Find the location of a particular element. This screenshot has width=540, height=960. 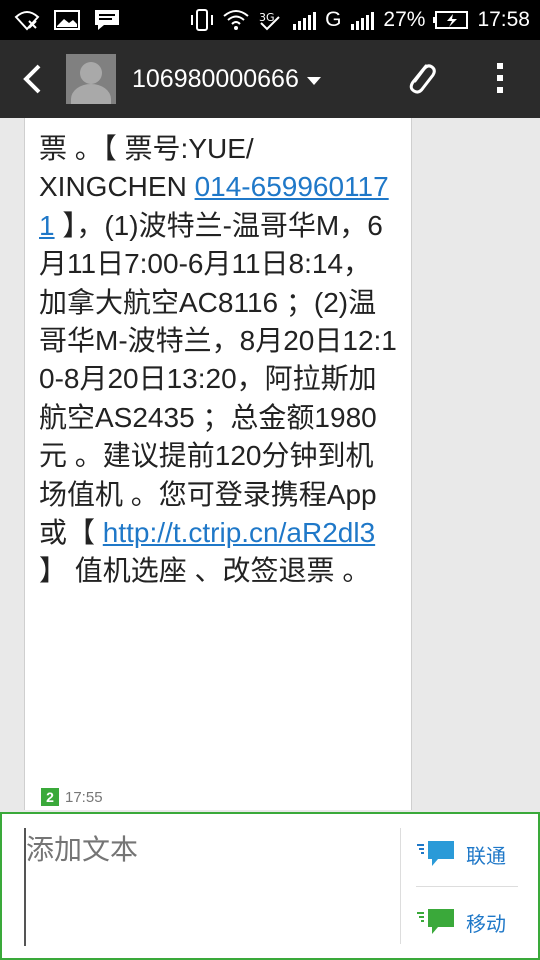

3g-icon: 3G is located at coordinates (270, 20).